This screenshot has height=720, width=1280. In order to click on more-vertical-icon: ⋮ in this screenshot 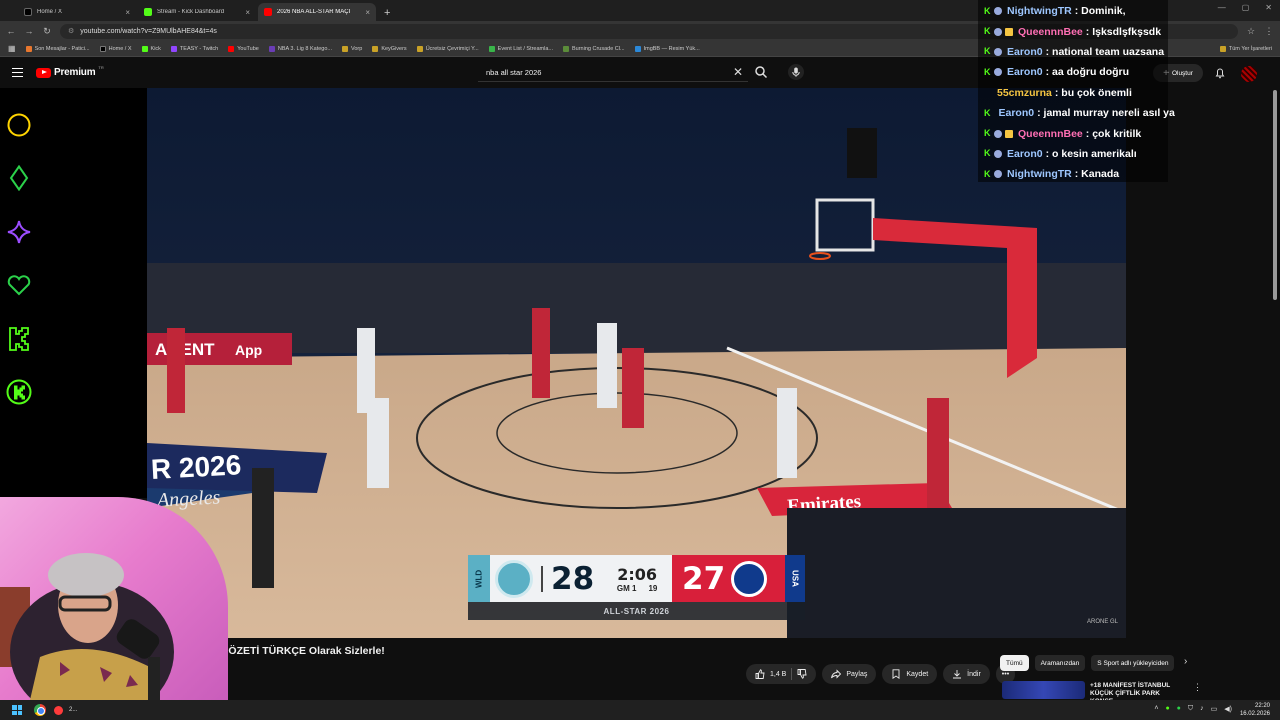, I will do `click(1197, 687)`.